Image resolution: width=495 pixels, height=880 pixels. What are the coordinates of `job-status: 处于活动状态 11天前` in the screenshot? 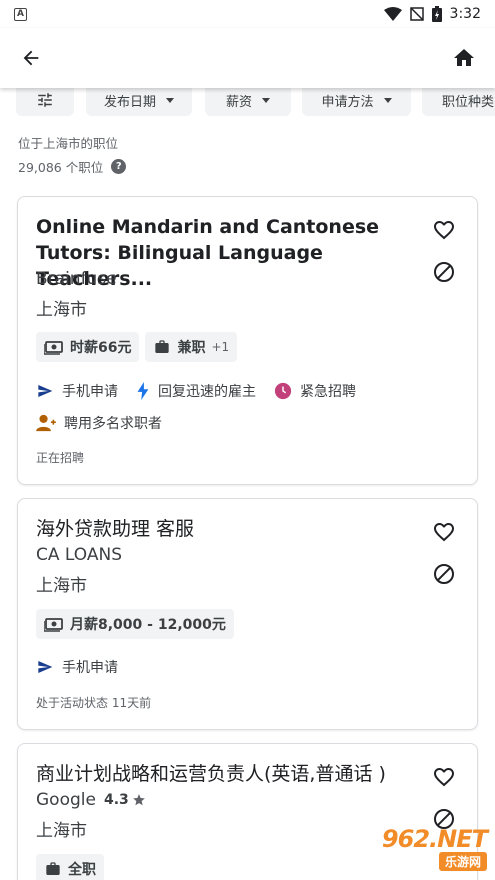 It's located at (94, 703).